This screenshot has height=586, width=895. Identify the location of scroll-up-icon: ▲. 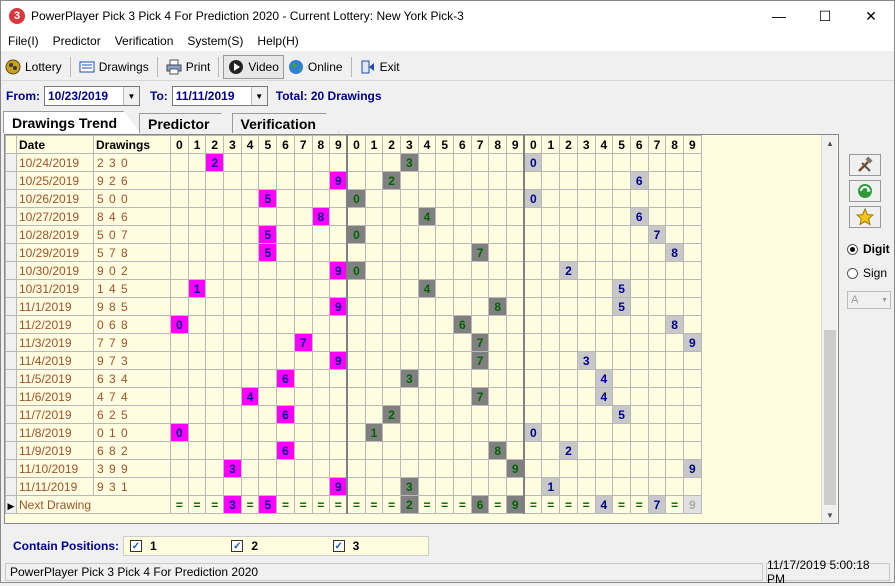
(830, 143).